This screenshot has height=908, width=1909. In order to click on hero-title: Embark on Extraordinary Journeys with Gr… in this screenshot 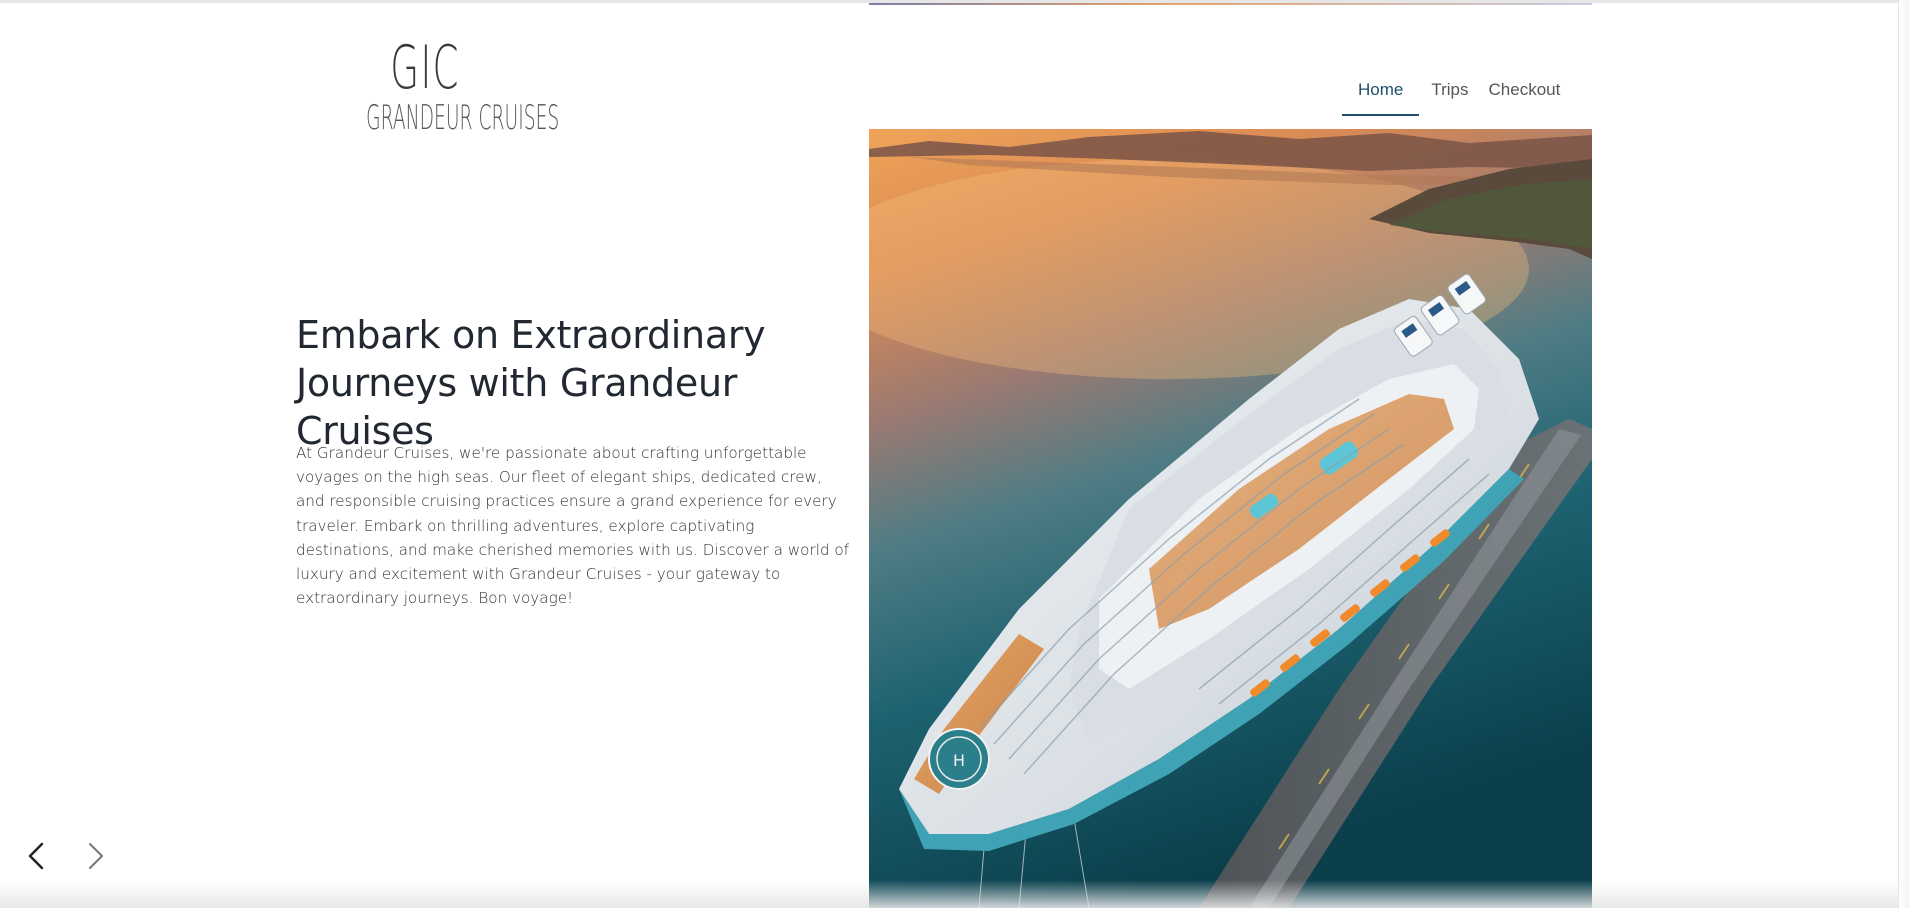, I will do `click(531, 383)`.